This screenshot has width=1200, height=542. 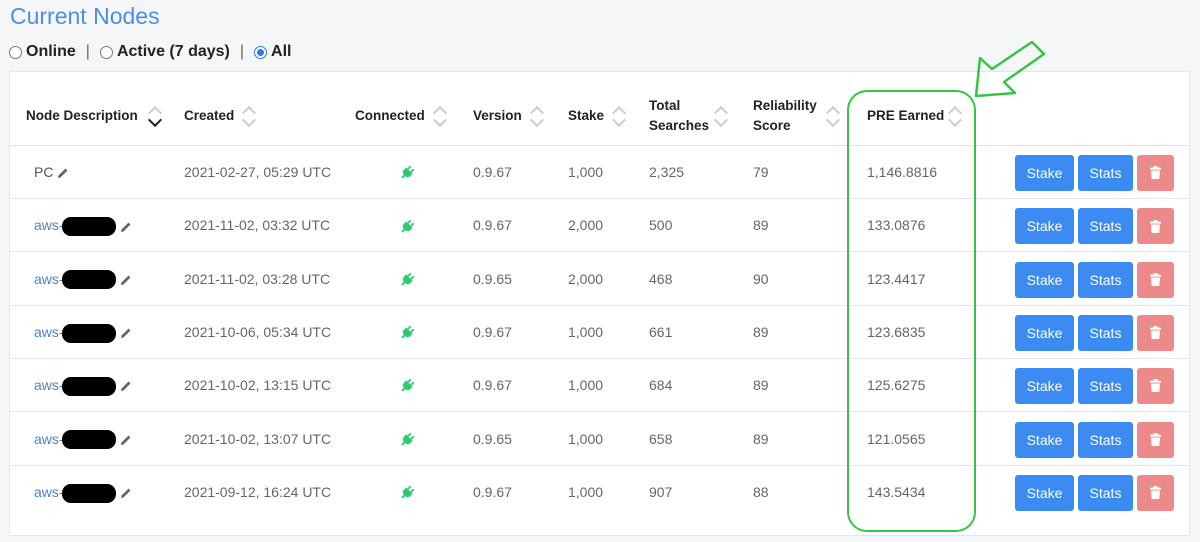 What do you see at coordinates (896, 278) in the screenshot?
I see `pre-earned-cell: 123.4417` at bounding box center [896, 278].